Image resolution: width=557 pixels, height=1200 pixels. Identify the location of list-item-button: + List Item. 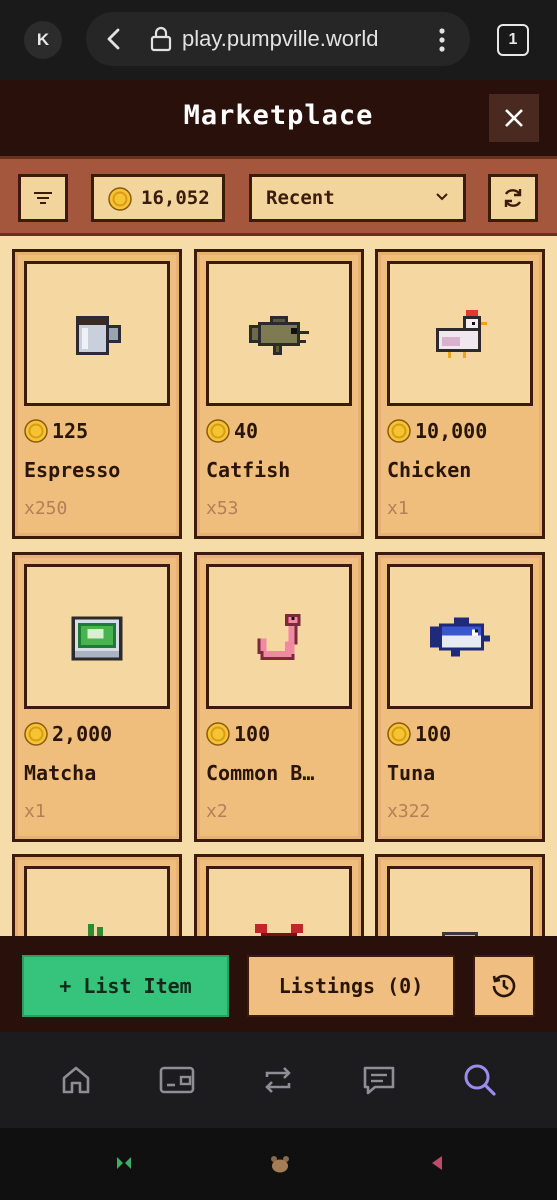
(125, 986).